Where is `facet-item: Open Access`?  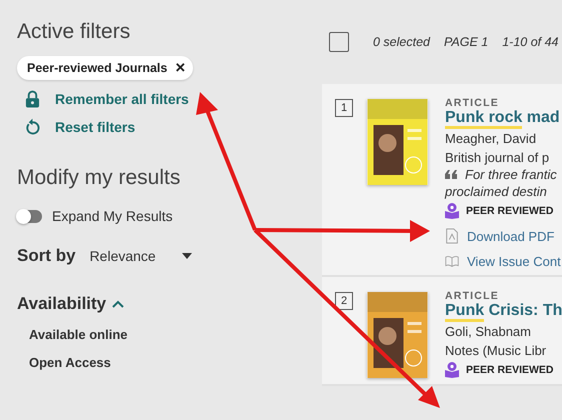
facet-item: Open Access is located at coordinates (70, 362).